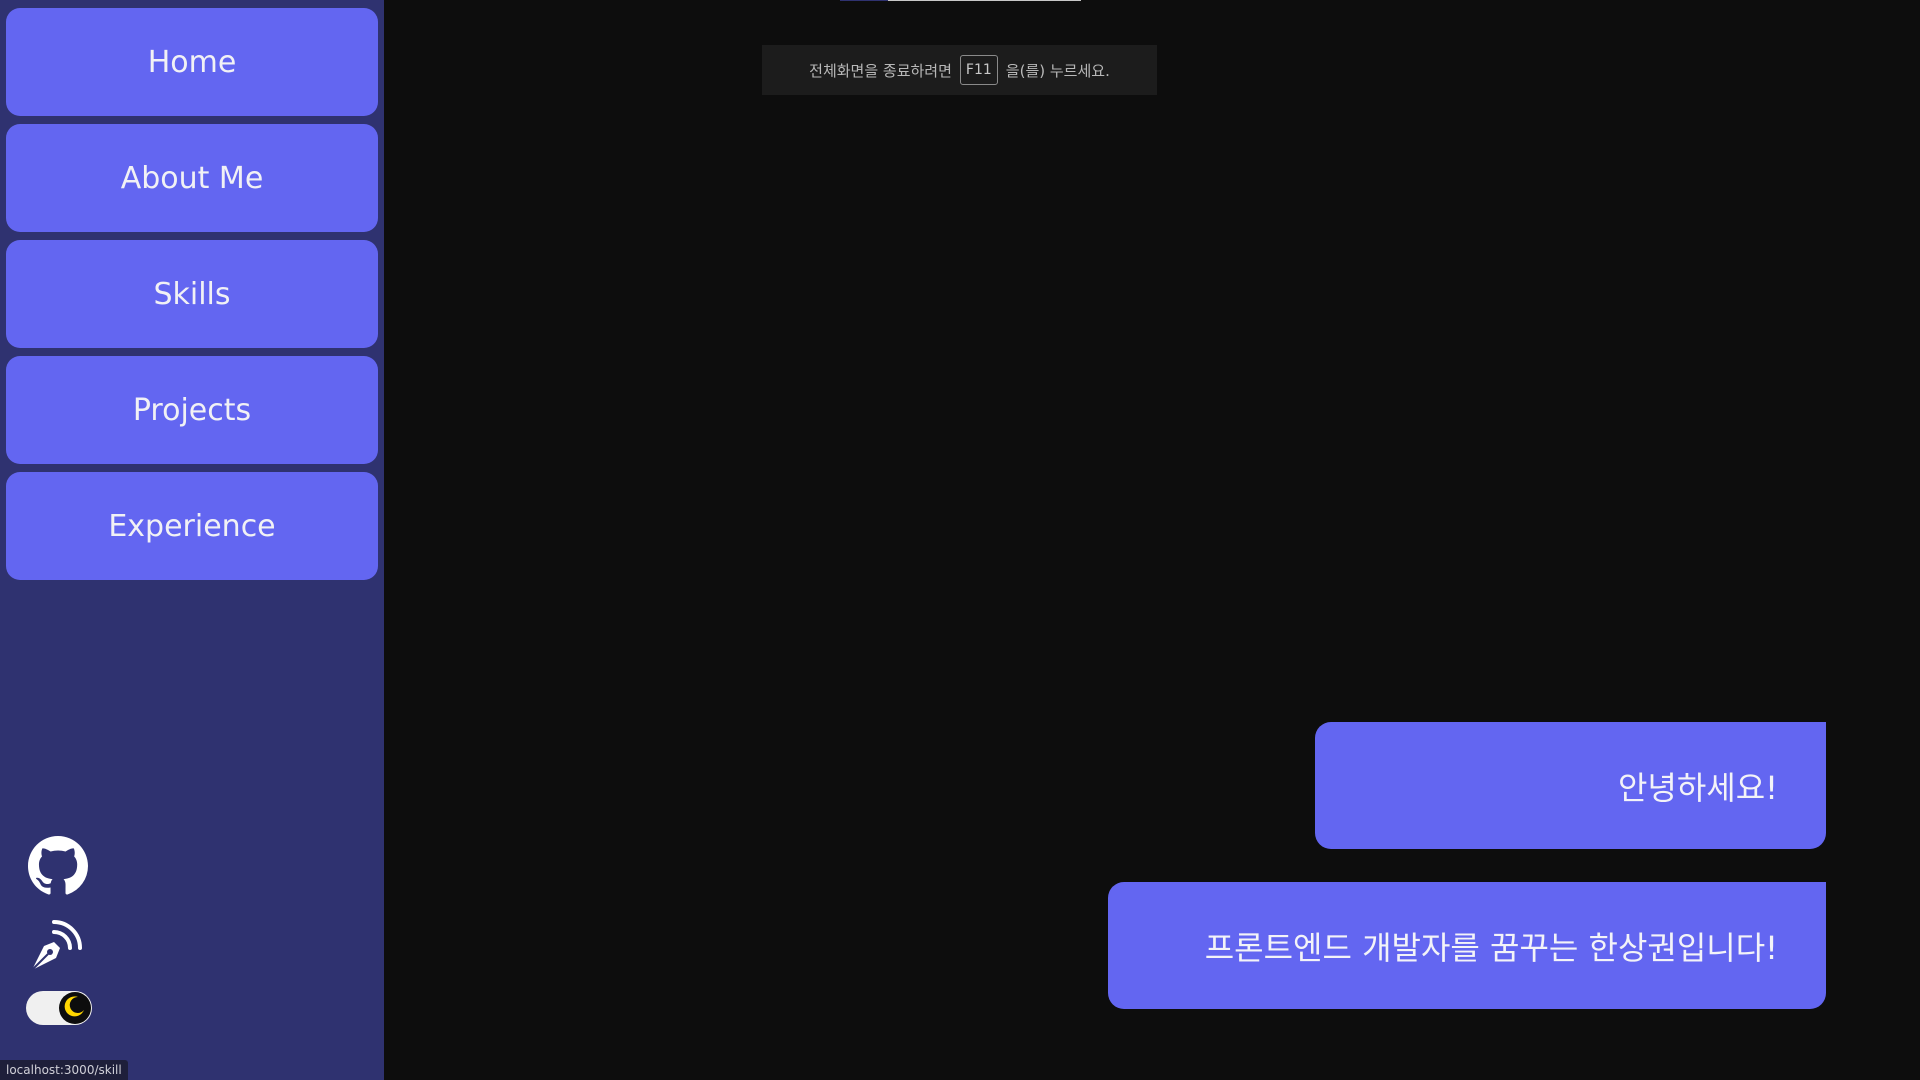  I want to click on status-bar-url: localhost:3000/skill, so click(64, 1070).